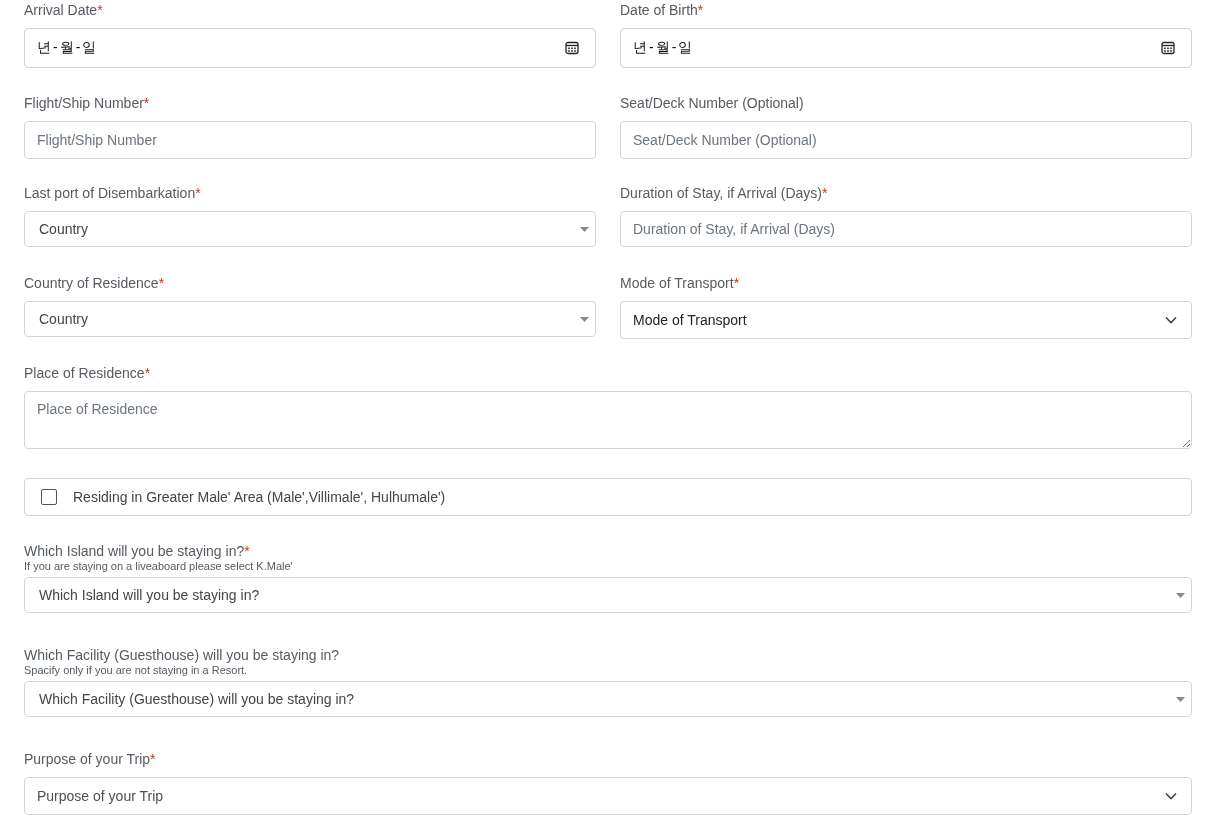 Image resolution: width=1213 pixels, height=828 pixels. I want to click on field-label: Arrival Date*, so click(64, 10).